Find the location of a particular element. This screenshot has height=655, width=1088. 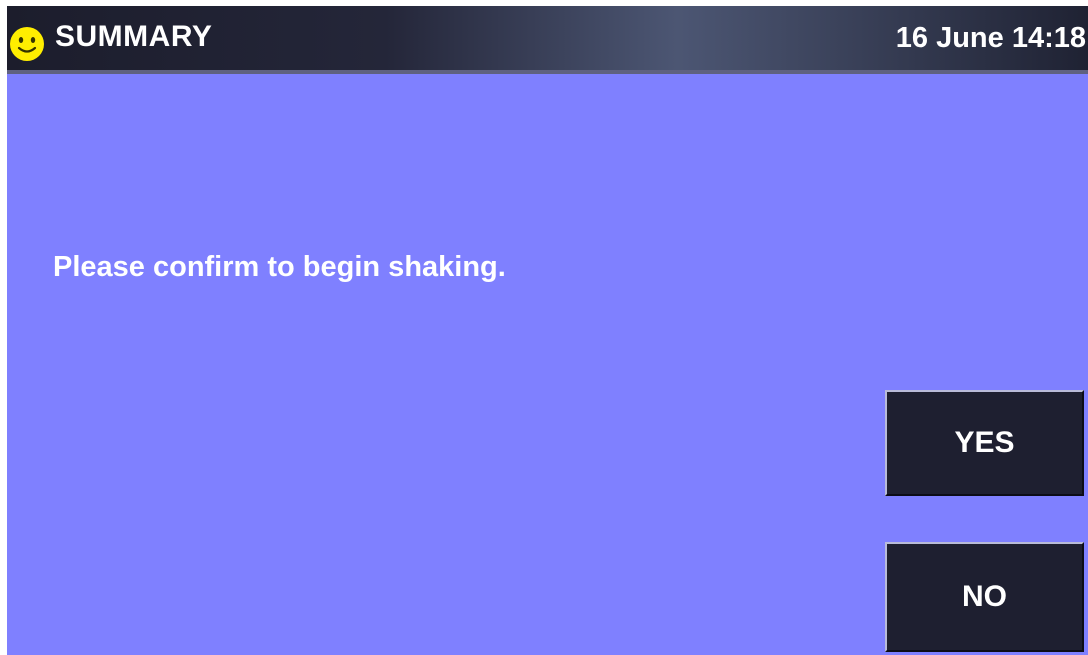

no-button: NO is located at coordinates (984, 597).